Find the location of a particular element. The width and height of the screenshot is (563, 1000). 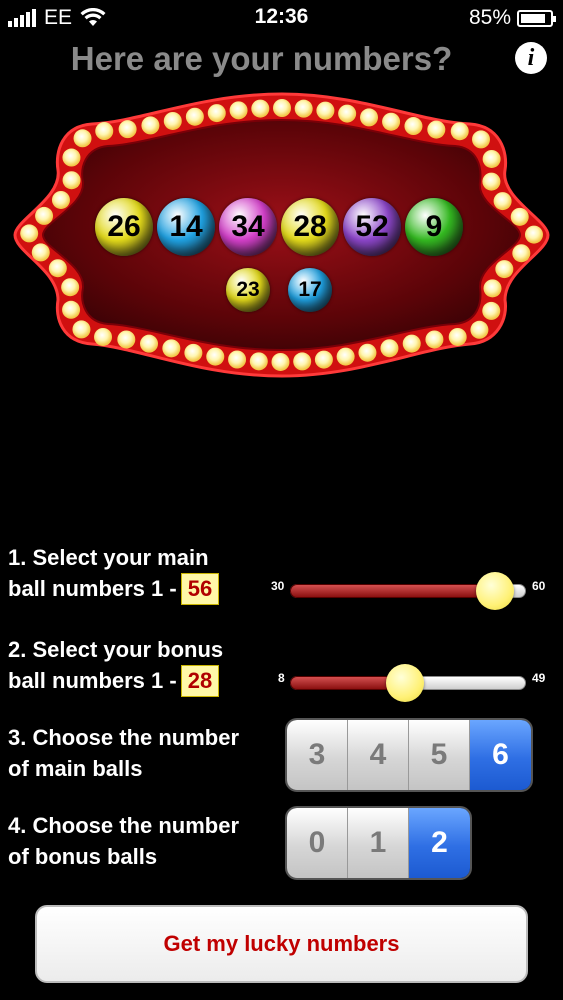

bonus-slider-min: 8 is located at coordinates (281, 678).